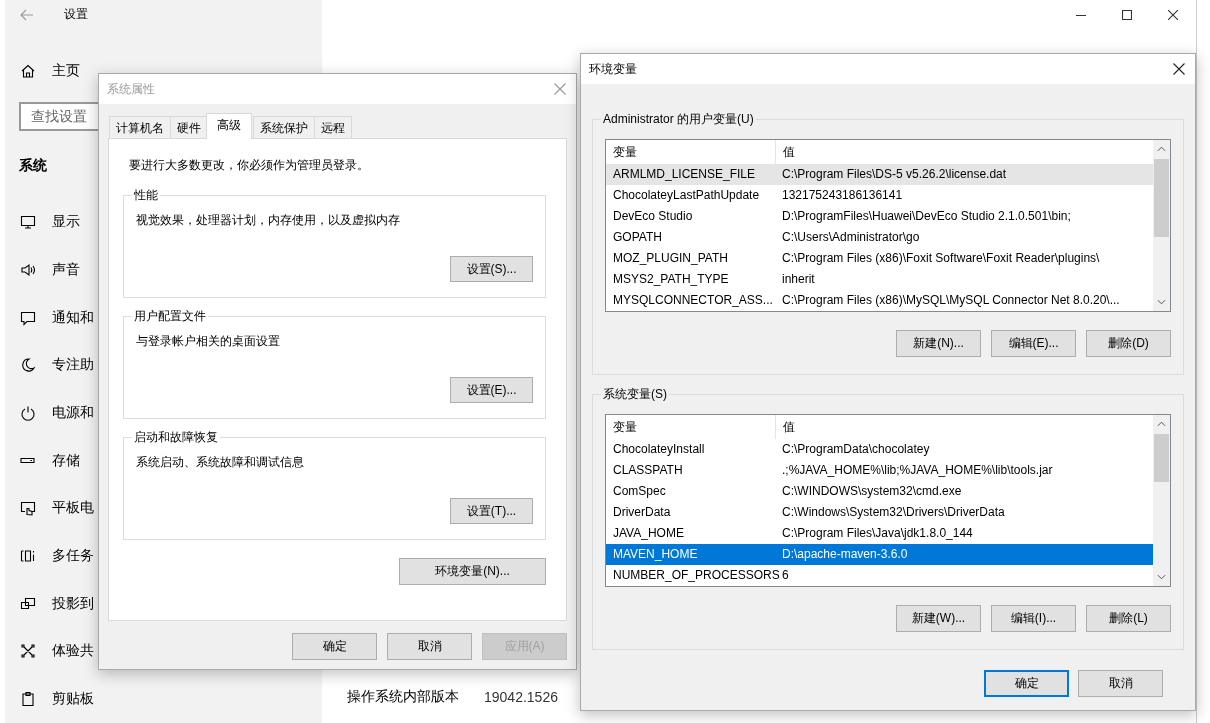 This screenshot has width=1210, height=723. I want to click on list-action-button: 删除(L), so click(1128, 618).